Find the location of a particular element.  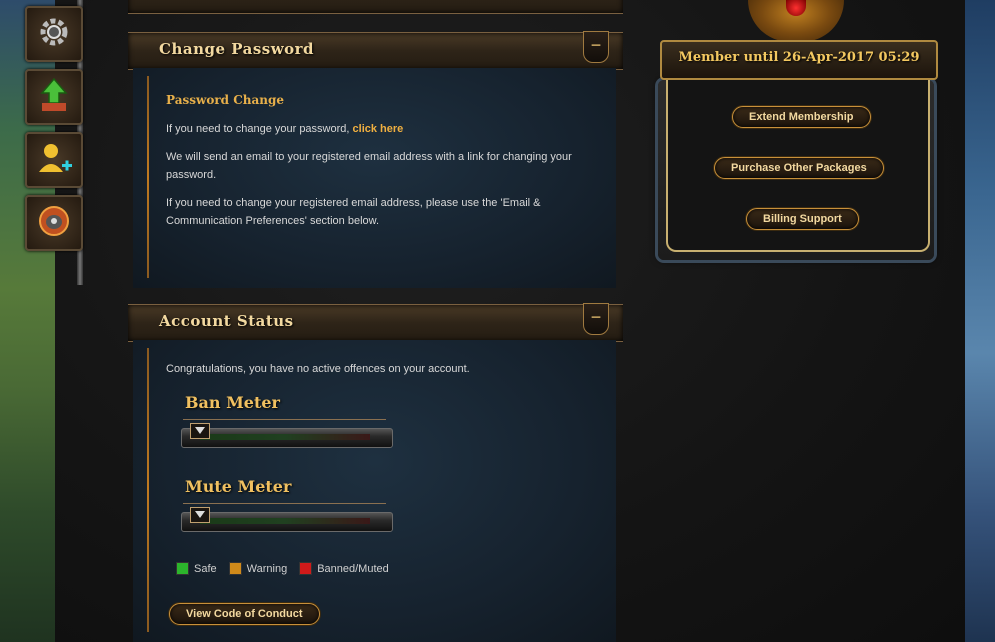

membership-expiry: Member until 26-Apr-2017 05:29 is located at coordinates (799, 57).